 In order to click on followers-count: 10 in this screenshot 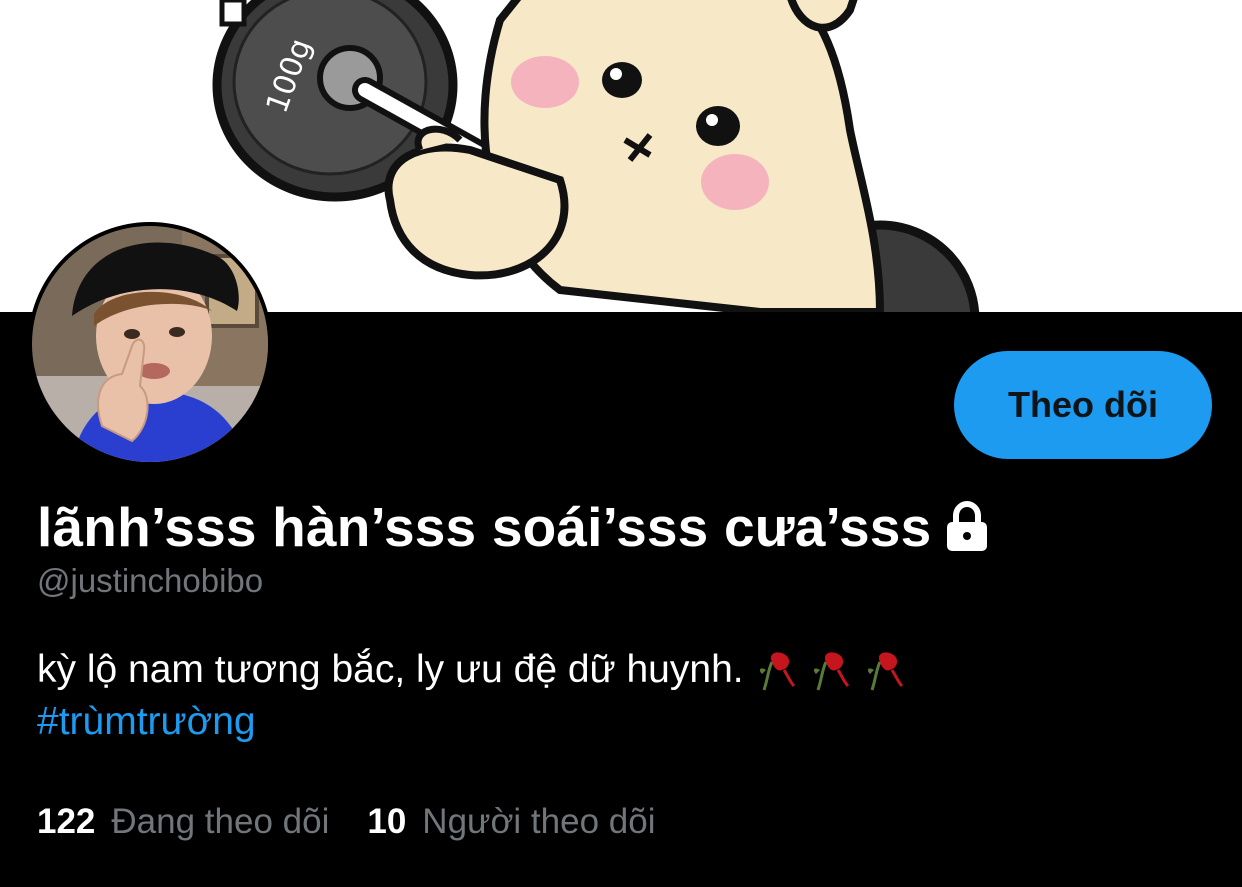, I will do `click(387, 821)`.